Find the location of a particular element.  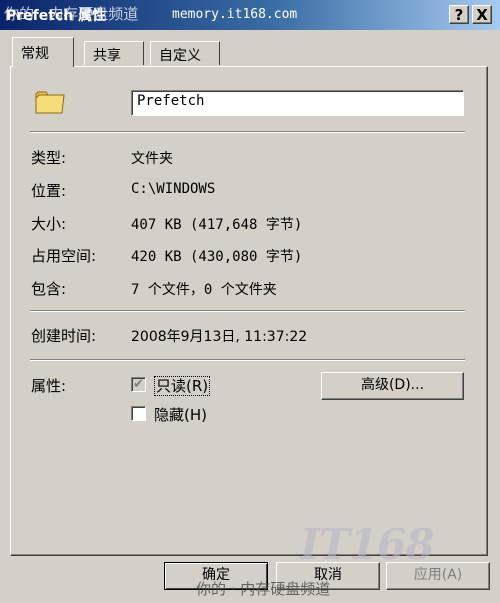

folder-icon is located at coordinates (50, 102).